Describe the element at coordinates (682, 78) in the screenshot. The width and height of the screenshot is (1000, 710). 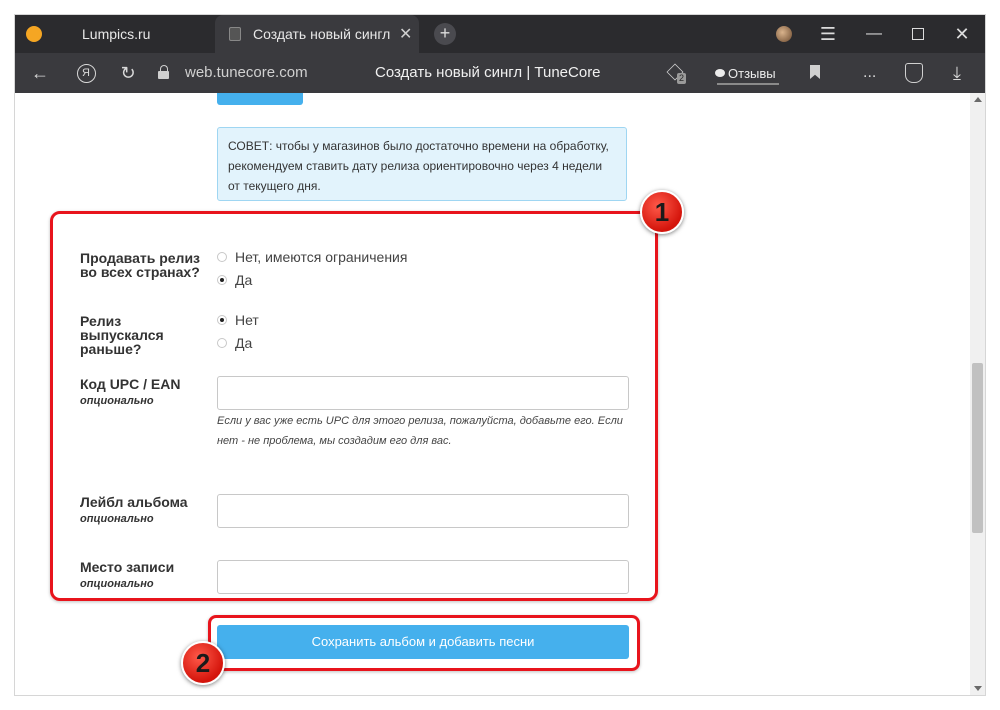
I see `extensions-badge: 2` at that location.